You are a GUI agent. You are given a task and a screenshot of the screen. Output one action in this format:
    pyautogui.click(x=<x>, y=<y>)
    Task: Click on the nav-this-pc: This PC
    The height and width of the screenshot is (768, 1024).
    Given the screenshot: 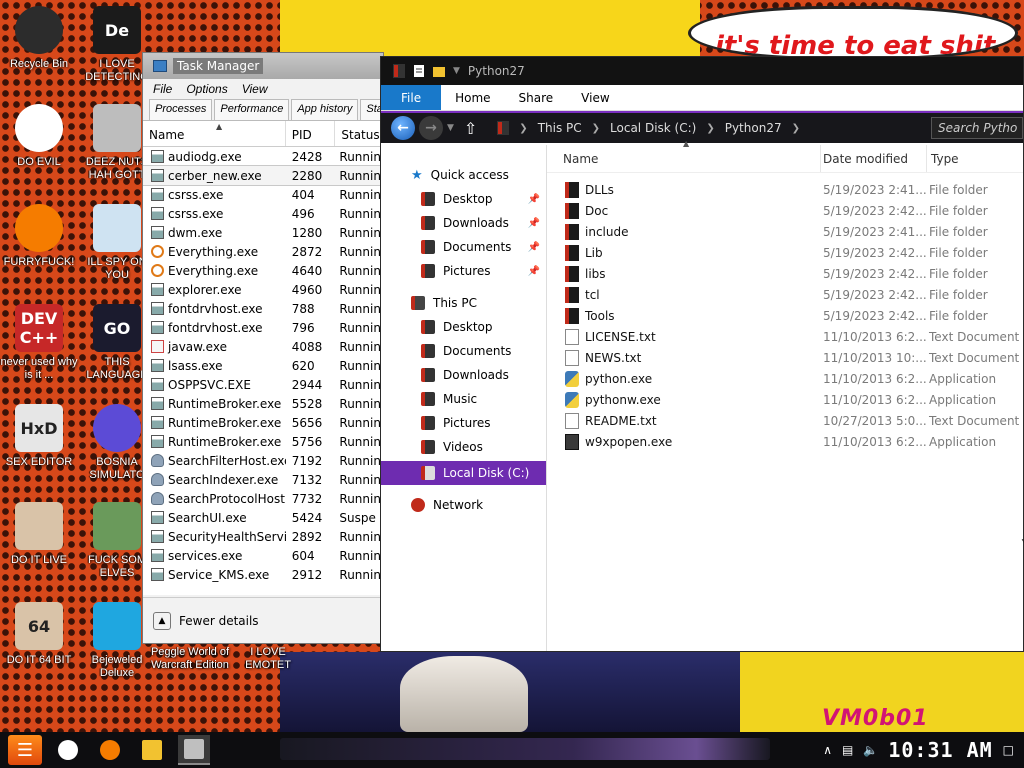 What is the action you would take?
    pyautogui.click(x=463, y=303)
    